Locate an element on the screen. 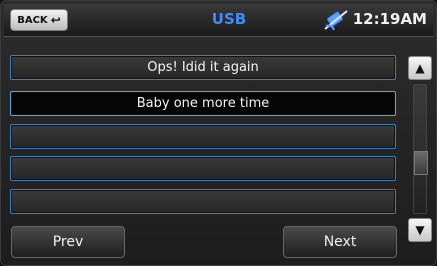  satellite-icon is located at coordinates (336, 20).